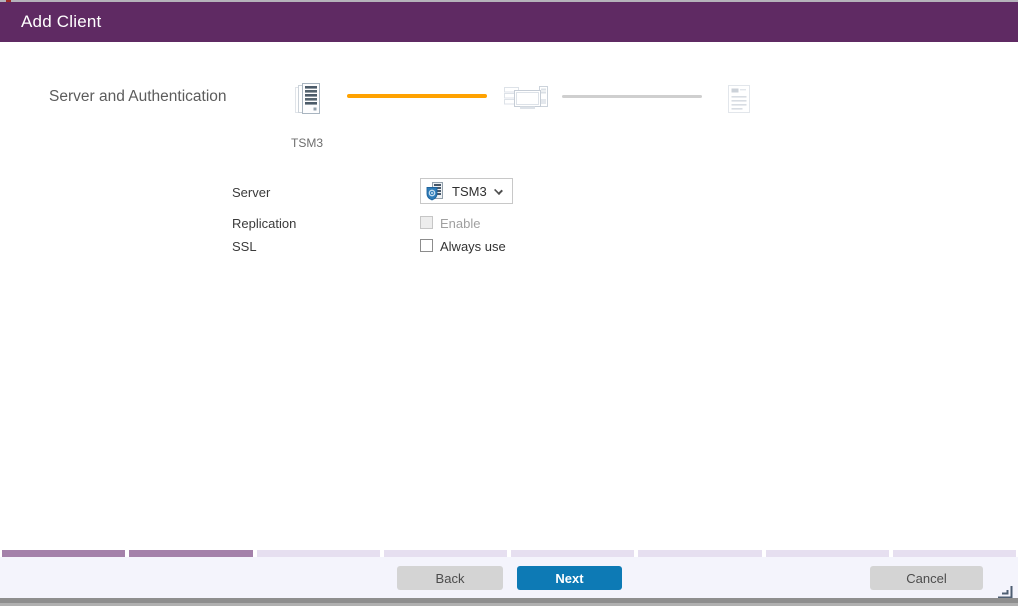 This screenshot has height=606, width=1018. What do you see at coordinates (426, 245) in the screenshot?
I see `ssl-always-use-checkbox` at bounding box center [426, 245].